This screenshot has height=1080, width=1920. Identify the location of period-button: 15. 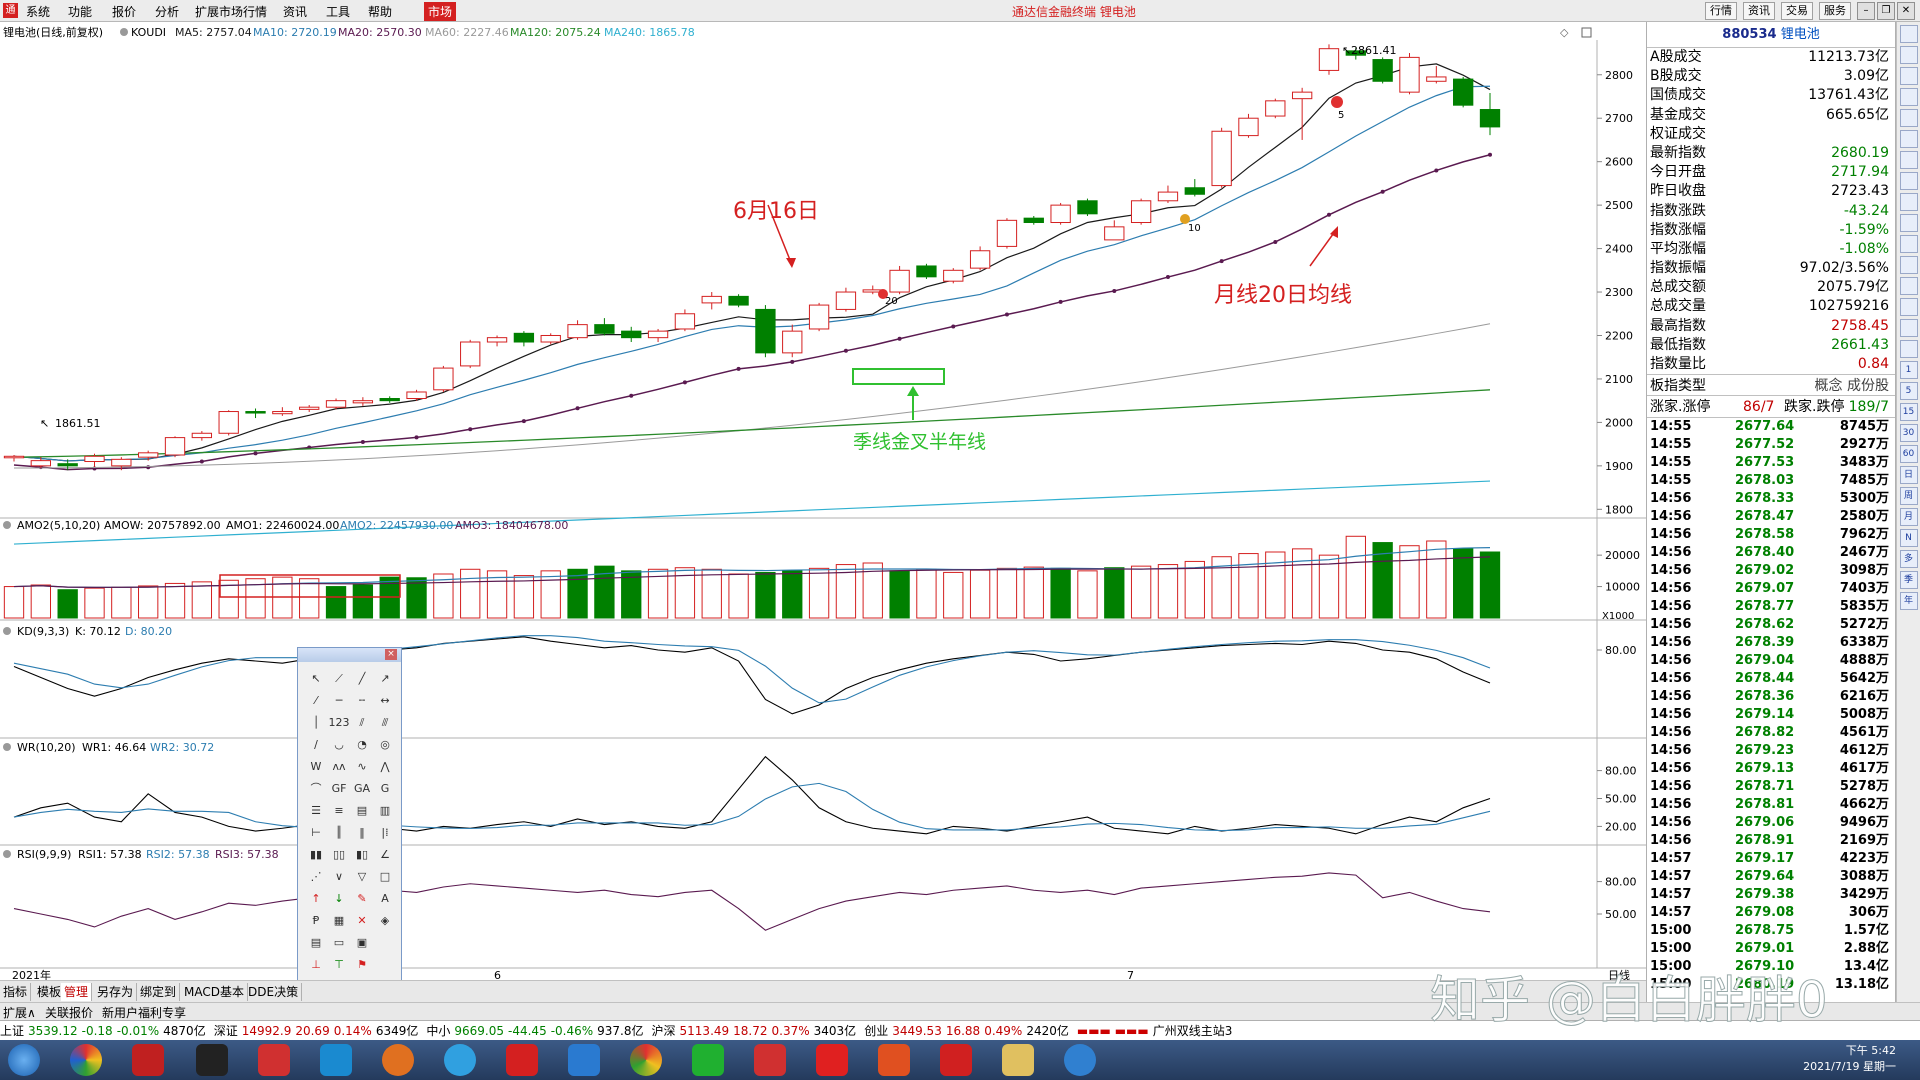
(1908, 412).